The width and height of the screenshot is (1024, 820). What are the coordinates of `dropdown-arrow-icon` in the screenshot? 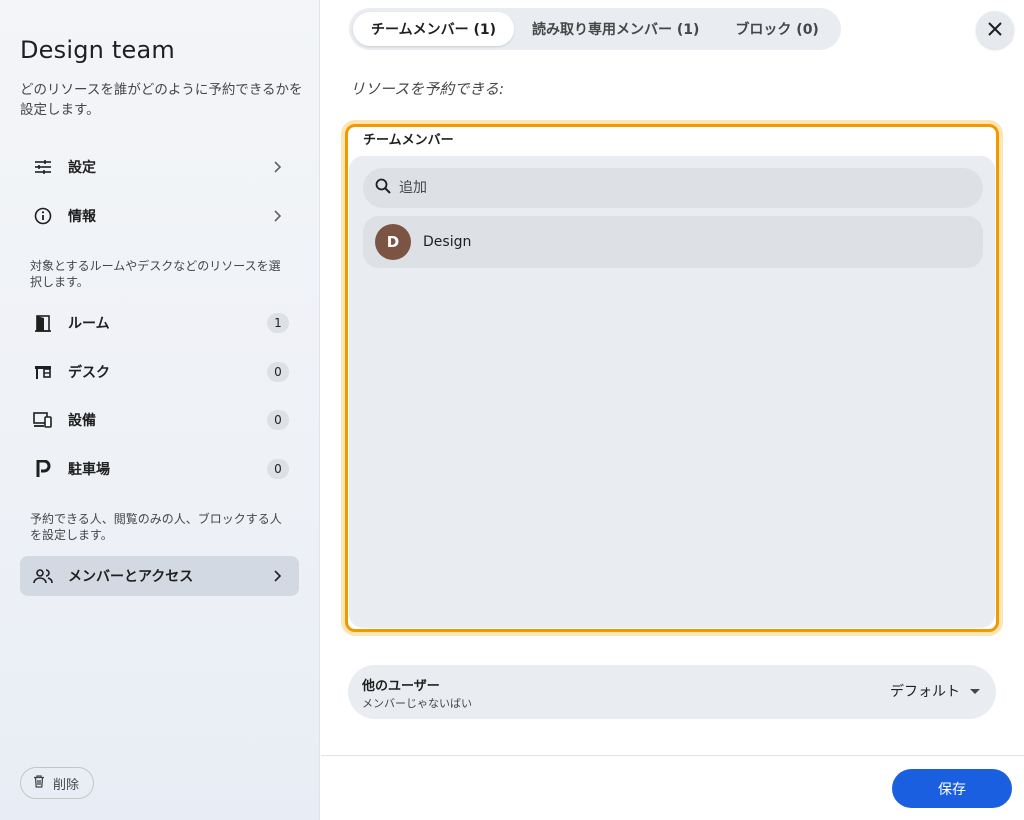 It's located at (975, 691).